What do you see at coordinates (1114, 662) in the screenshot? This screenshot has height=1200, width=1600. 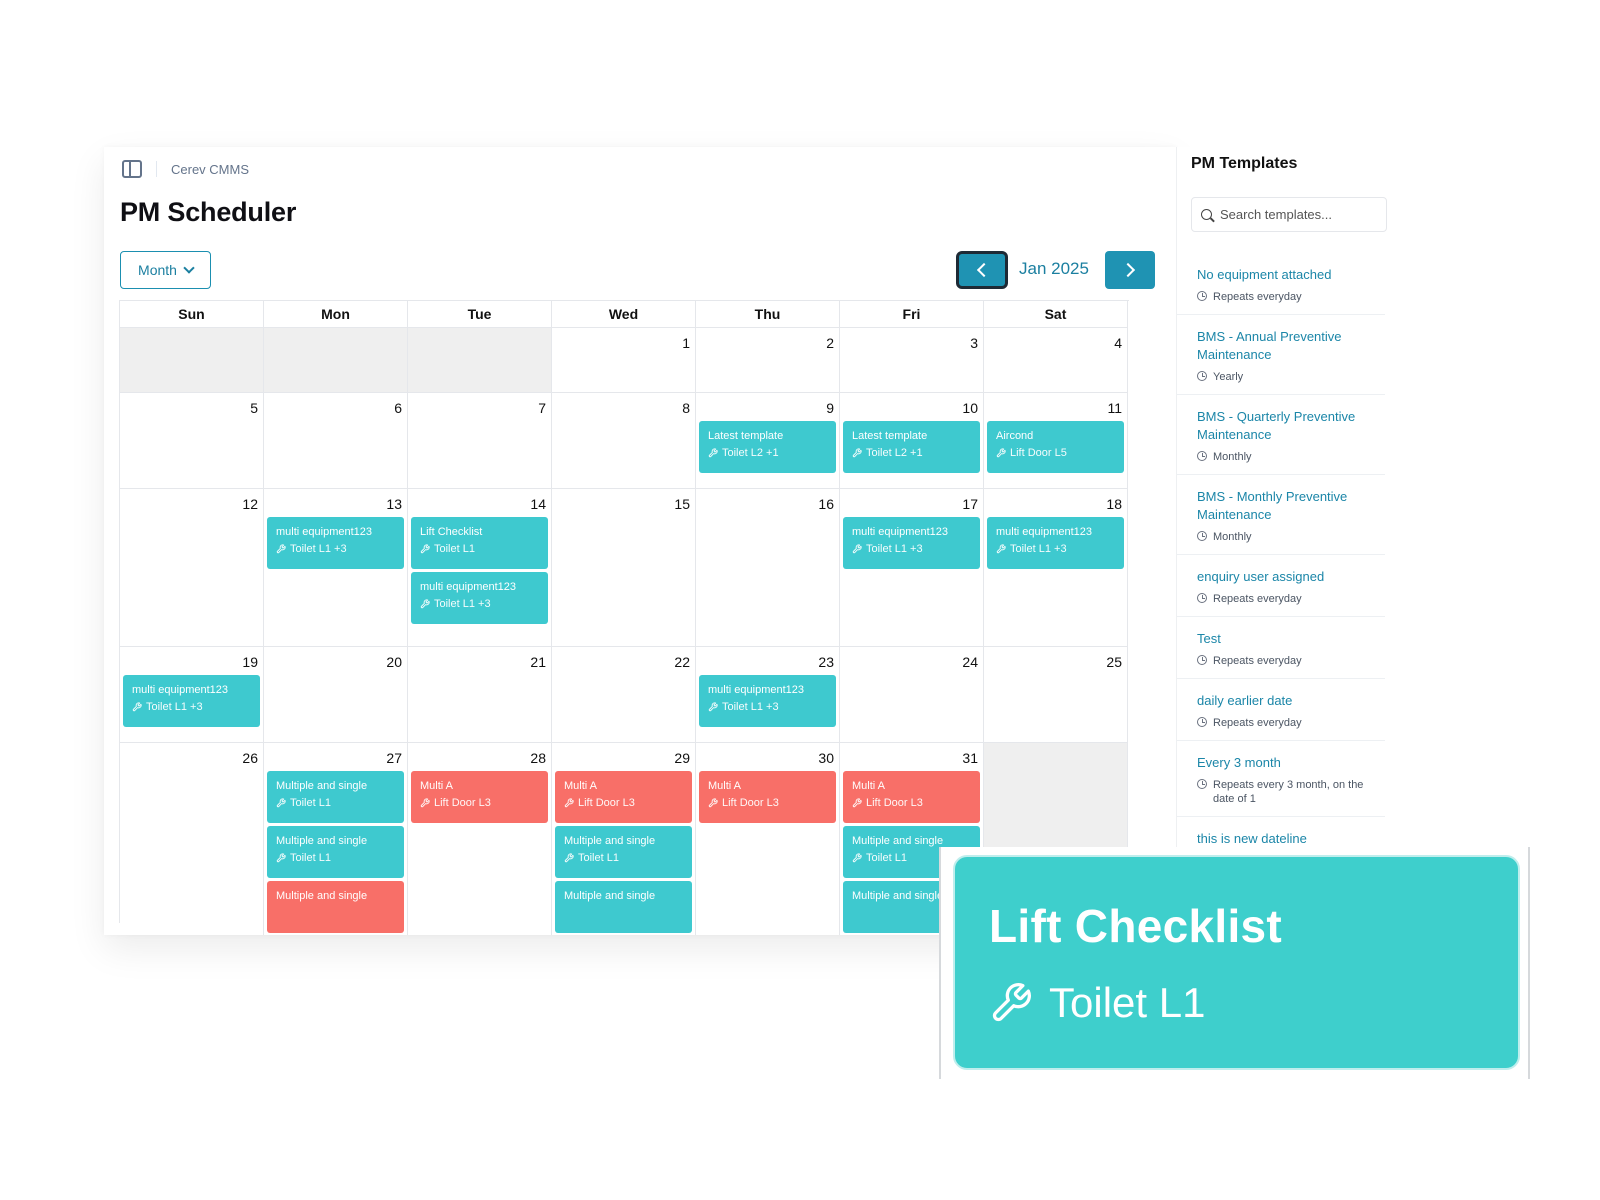 I see `day-number: 25` at bounding box center [1114, 662].